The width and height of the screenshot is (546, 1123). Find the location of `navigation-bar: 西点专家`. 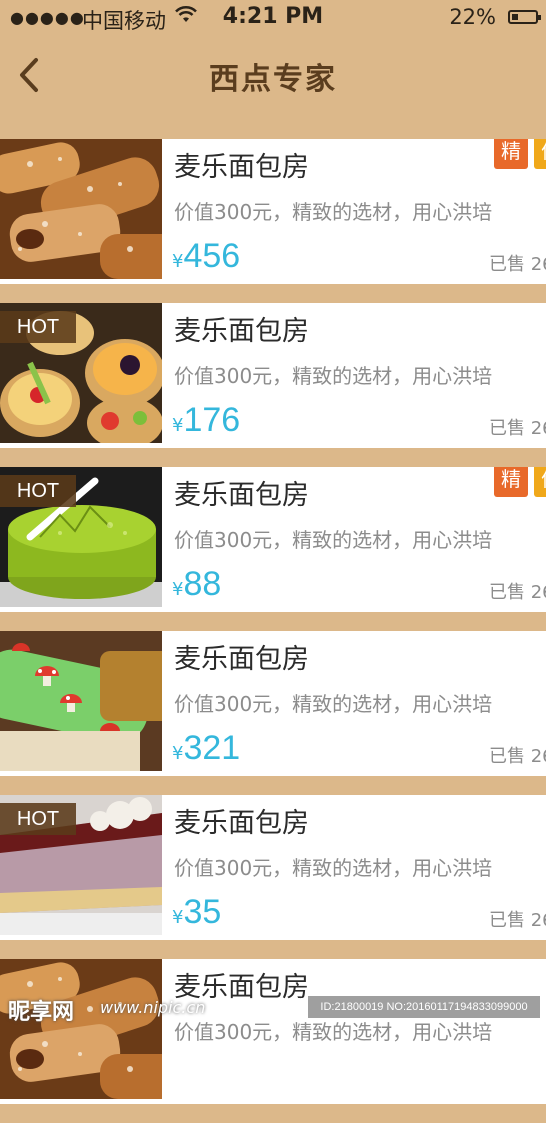

navigation-bar: 西点专家 is located at coordinates (273, 83).